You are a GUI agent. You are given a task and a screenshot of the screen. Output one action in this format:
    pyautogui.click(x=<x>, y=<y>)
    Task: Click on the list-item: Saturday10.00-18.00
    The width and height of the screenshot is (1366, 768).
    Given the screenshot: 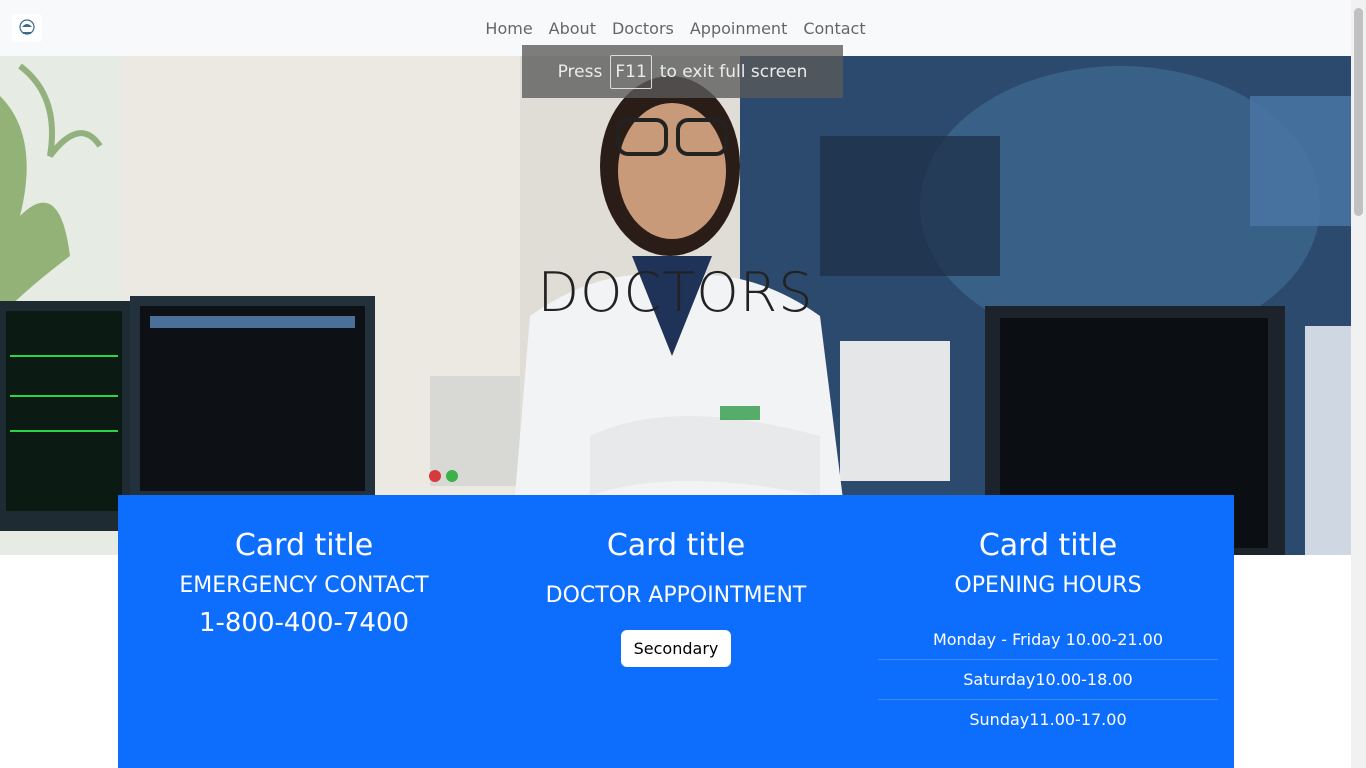 What is the action you would take?
    pyautogui.click(x=1048, y=680)
    